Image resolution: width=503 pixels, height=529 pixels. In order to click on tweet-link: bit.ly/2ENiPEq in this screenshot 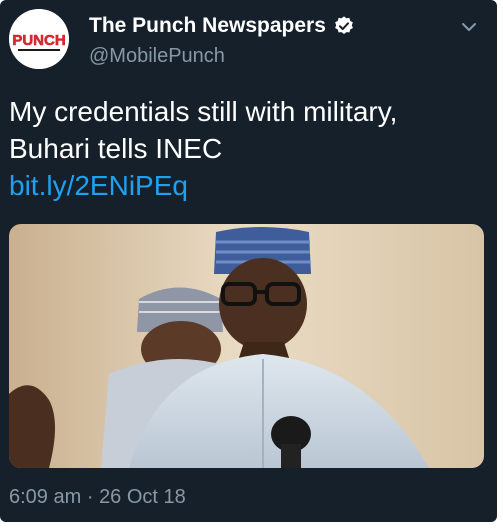, I will do `click(98, 186)`.